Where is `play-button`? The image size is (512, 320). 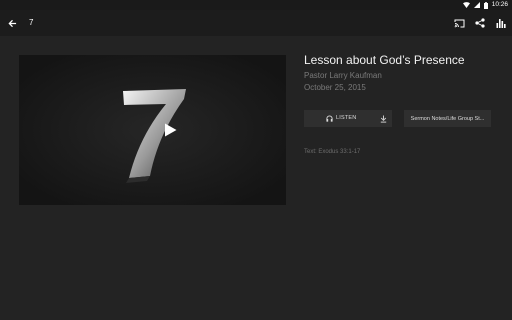
play-button is located at coordinates (170, 130).